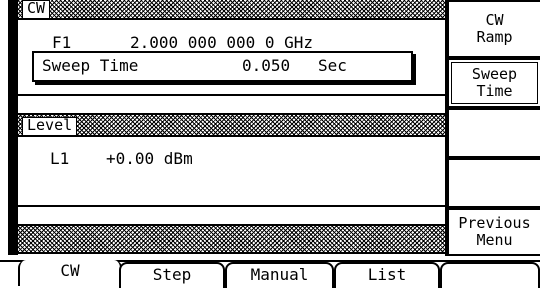  What do you see at coordinates (13, 127) in the screenshot?
I see `left-edge-bar` at bounding box center [13, 127].